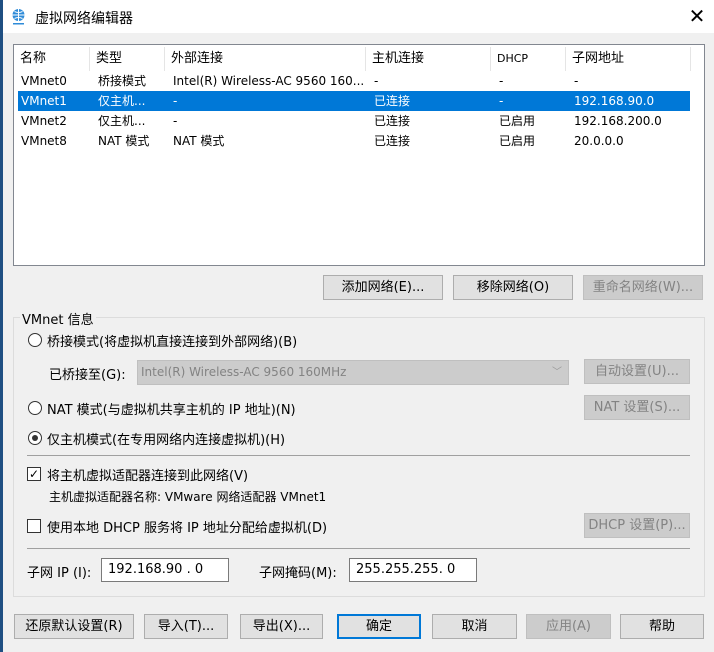 The image size is (714, 652). I want to click on column-header-external: 外部连接, so click(265, 59).